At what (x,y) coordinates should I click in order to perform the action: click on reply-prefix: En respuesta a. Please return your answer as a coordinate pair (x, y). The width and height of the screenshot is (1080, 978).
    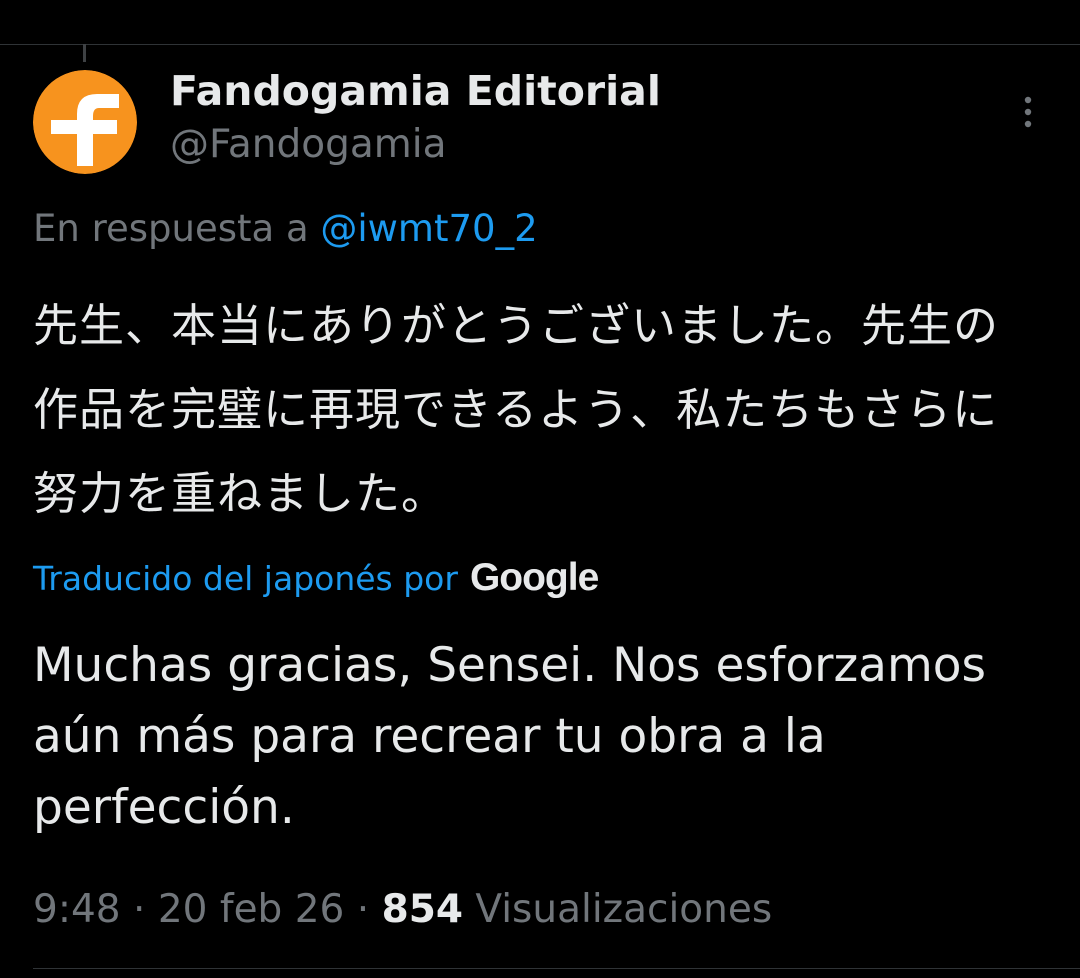
    Looking at the image, I should click on (171, 228).